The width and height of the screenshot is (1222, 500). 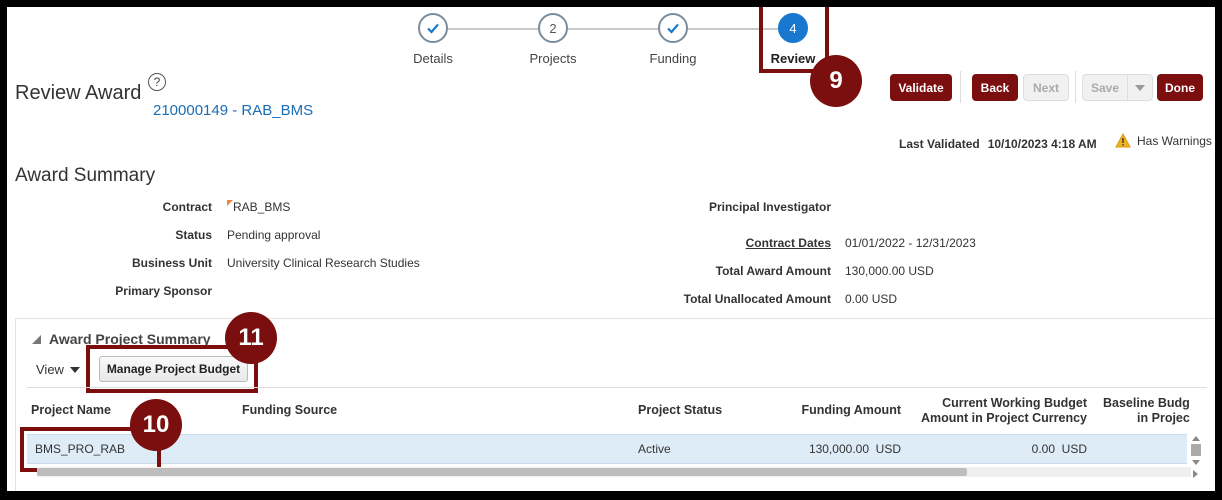 What do you see at coordinates (769, 207) in the screenshot?
I see `field-label: Principal Investigator` at bounding box center [769, 207].